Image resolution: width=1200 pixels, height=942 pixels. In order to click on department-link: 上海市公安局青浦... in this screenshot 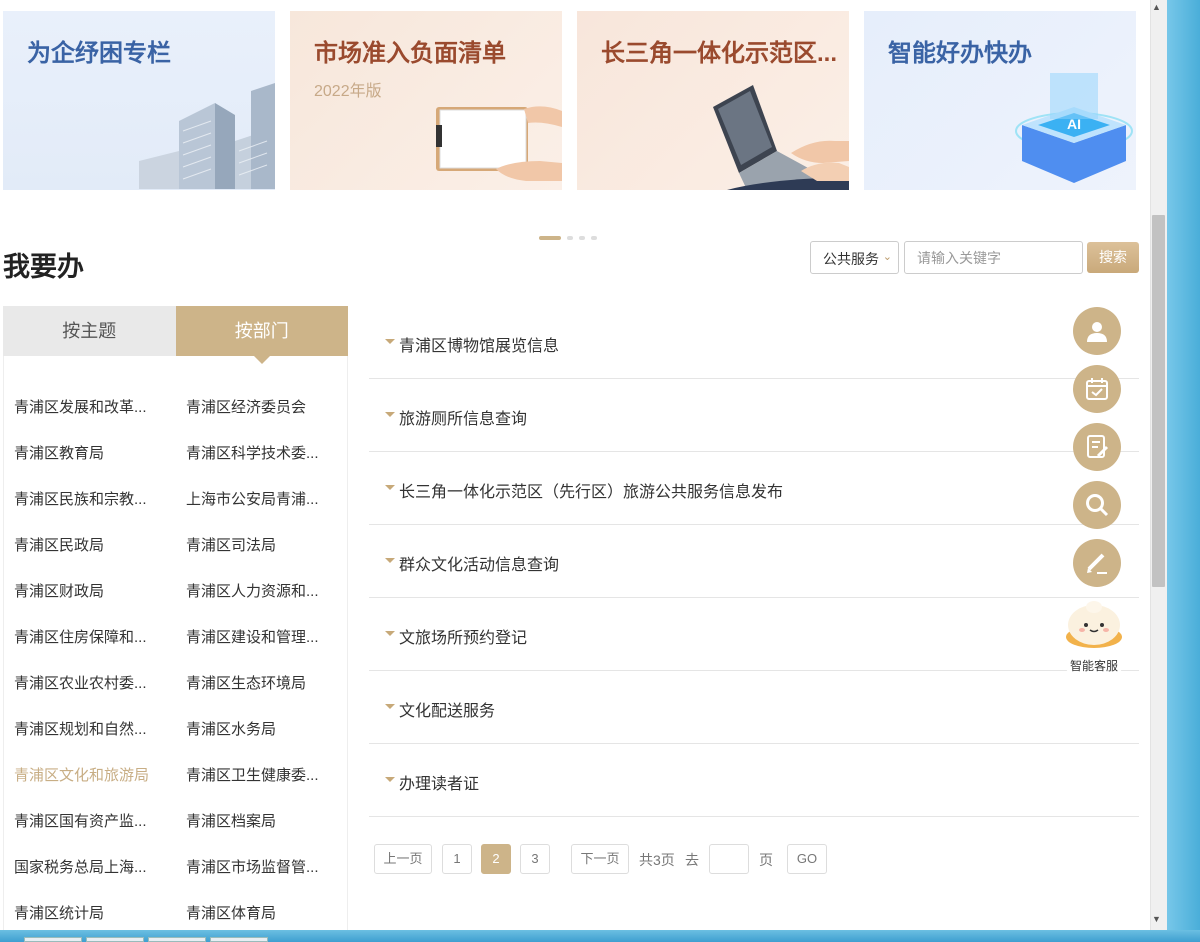, I will do `click(252, 498)`.